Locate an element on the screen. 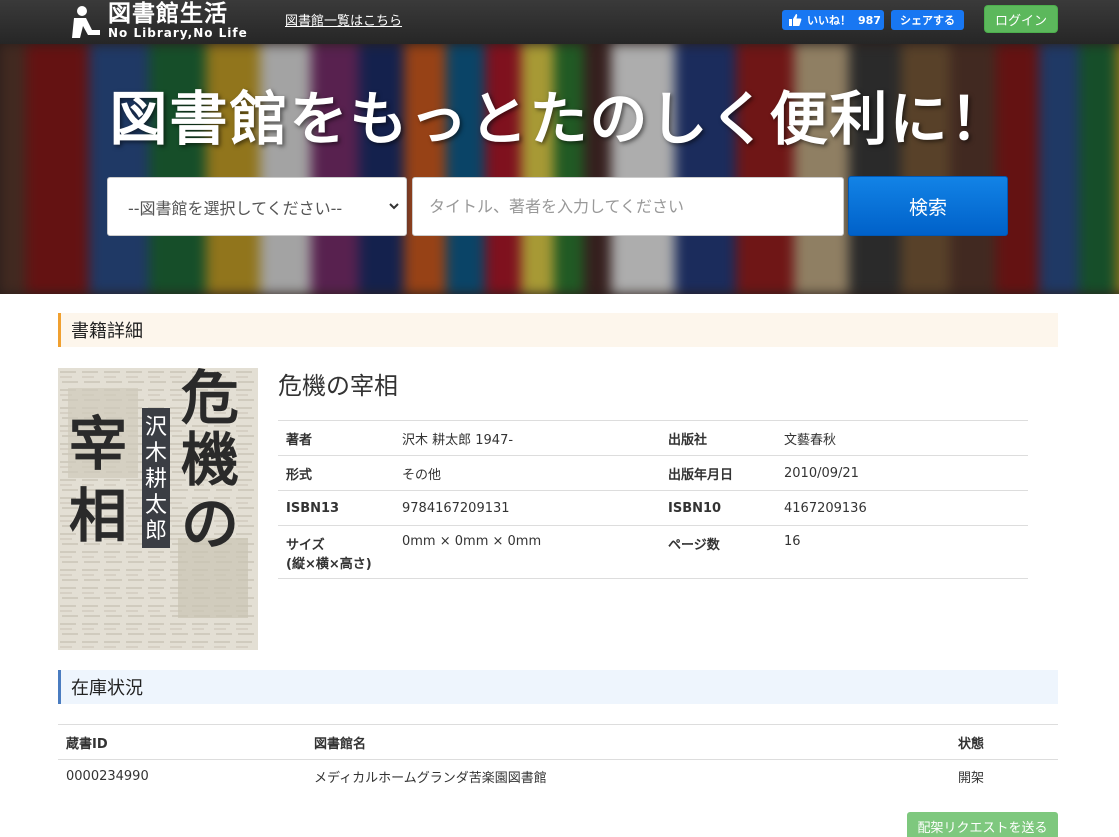  like-label: いいね！ is located at coordinates (829, 20).